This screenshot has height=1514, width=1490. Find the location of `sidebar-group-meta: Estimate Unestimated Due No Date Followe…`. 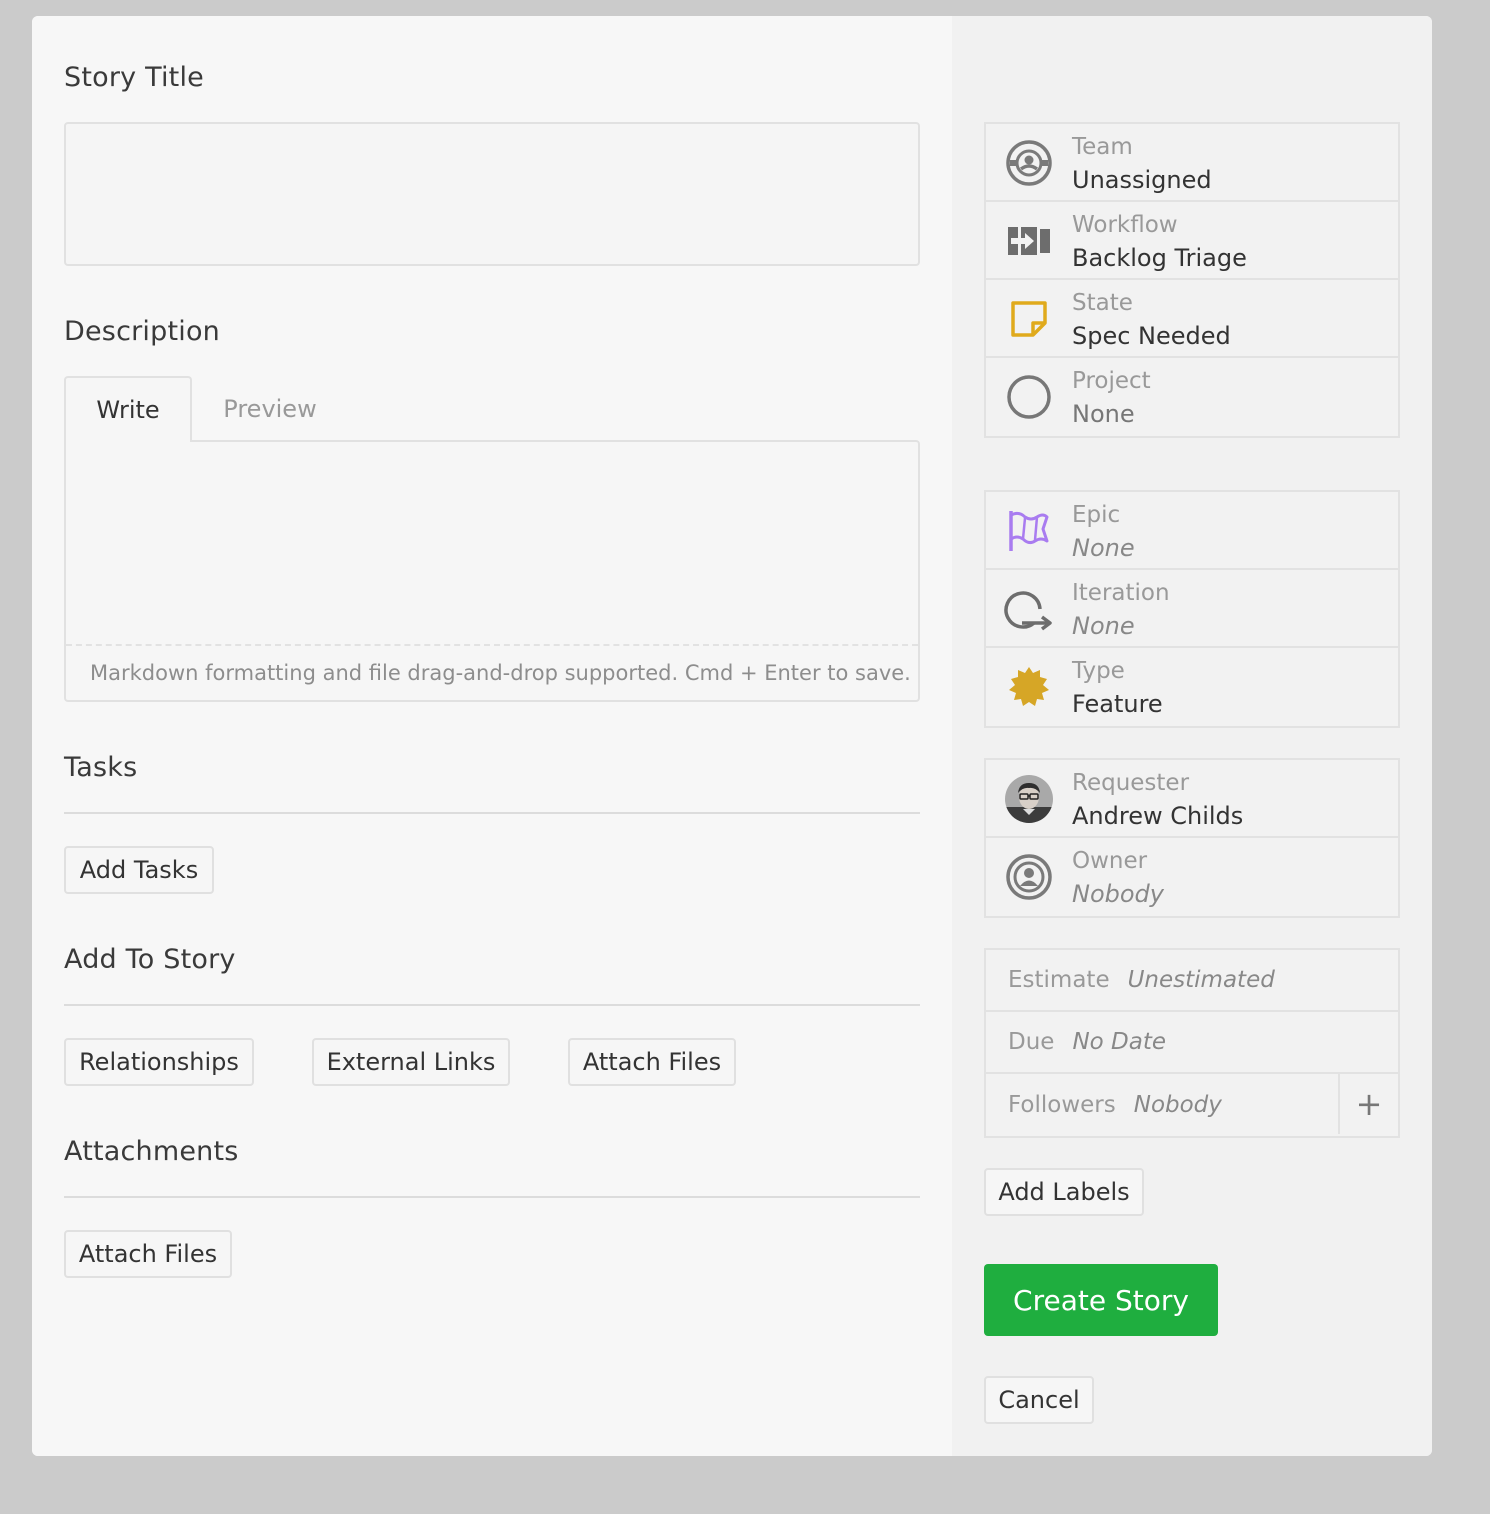

sidebar-group-meta: Estimate Unestimated Due No Date Followe… is located at coordinates (1192, 1043).